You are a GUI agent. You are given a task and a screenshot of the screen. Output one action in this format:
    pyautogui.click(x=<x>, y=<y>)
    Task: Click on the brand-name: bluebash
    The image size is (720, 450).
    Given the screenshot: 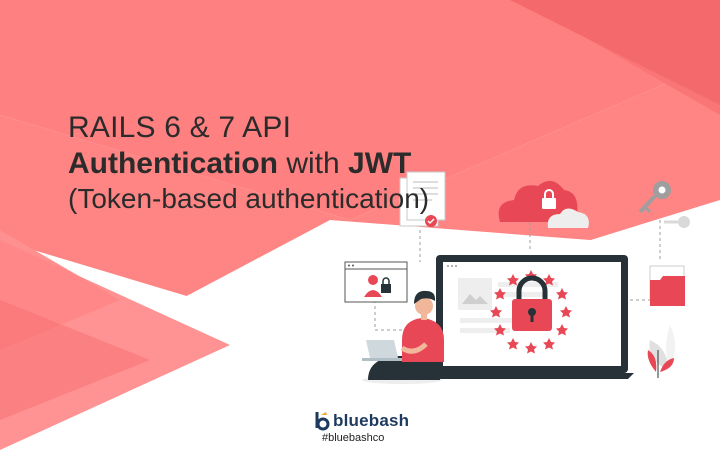 What is the action you would take?
    pyautogui.click(x=371, y=420)
    